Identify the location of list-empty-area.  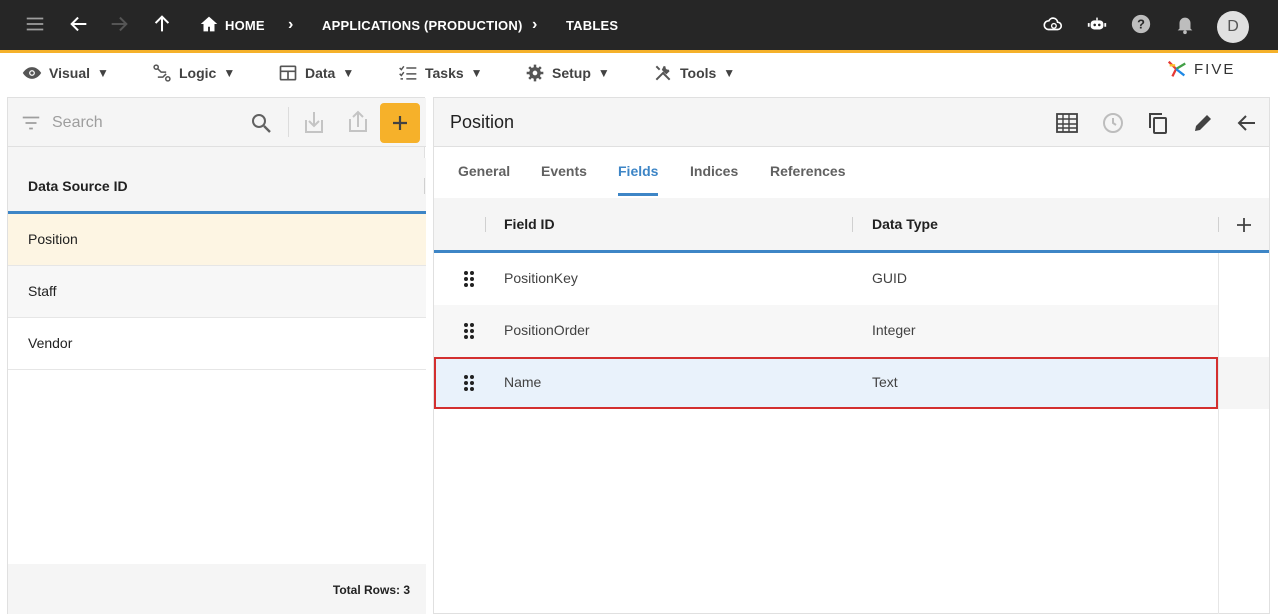
(217, 467).